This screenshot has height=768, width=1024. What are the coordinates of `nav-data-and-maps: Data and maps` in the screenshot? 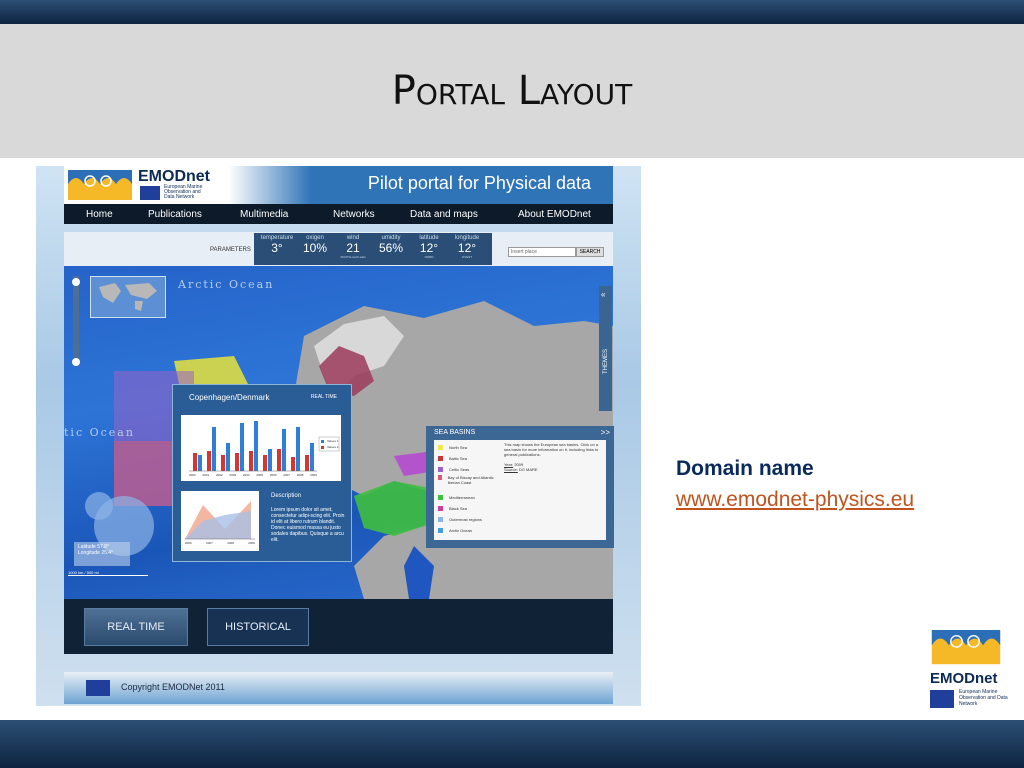 It's located at (444, 214).